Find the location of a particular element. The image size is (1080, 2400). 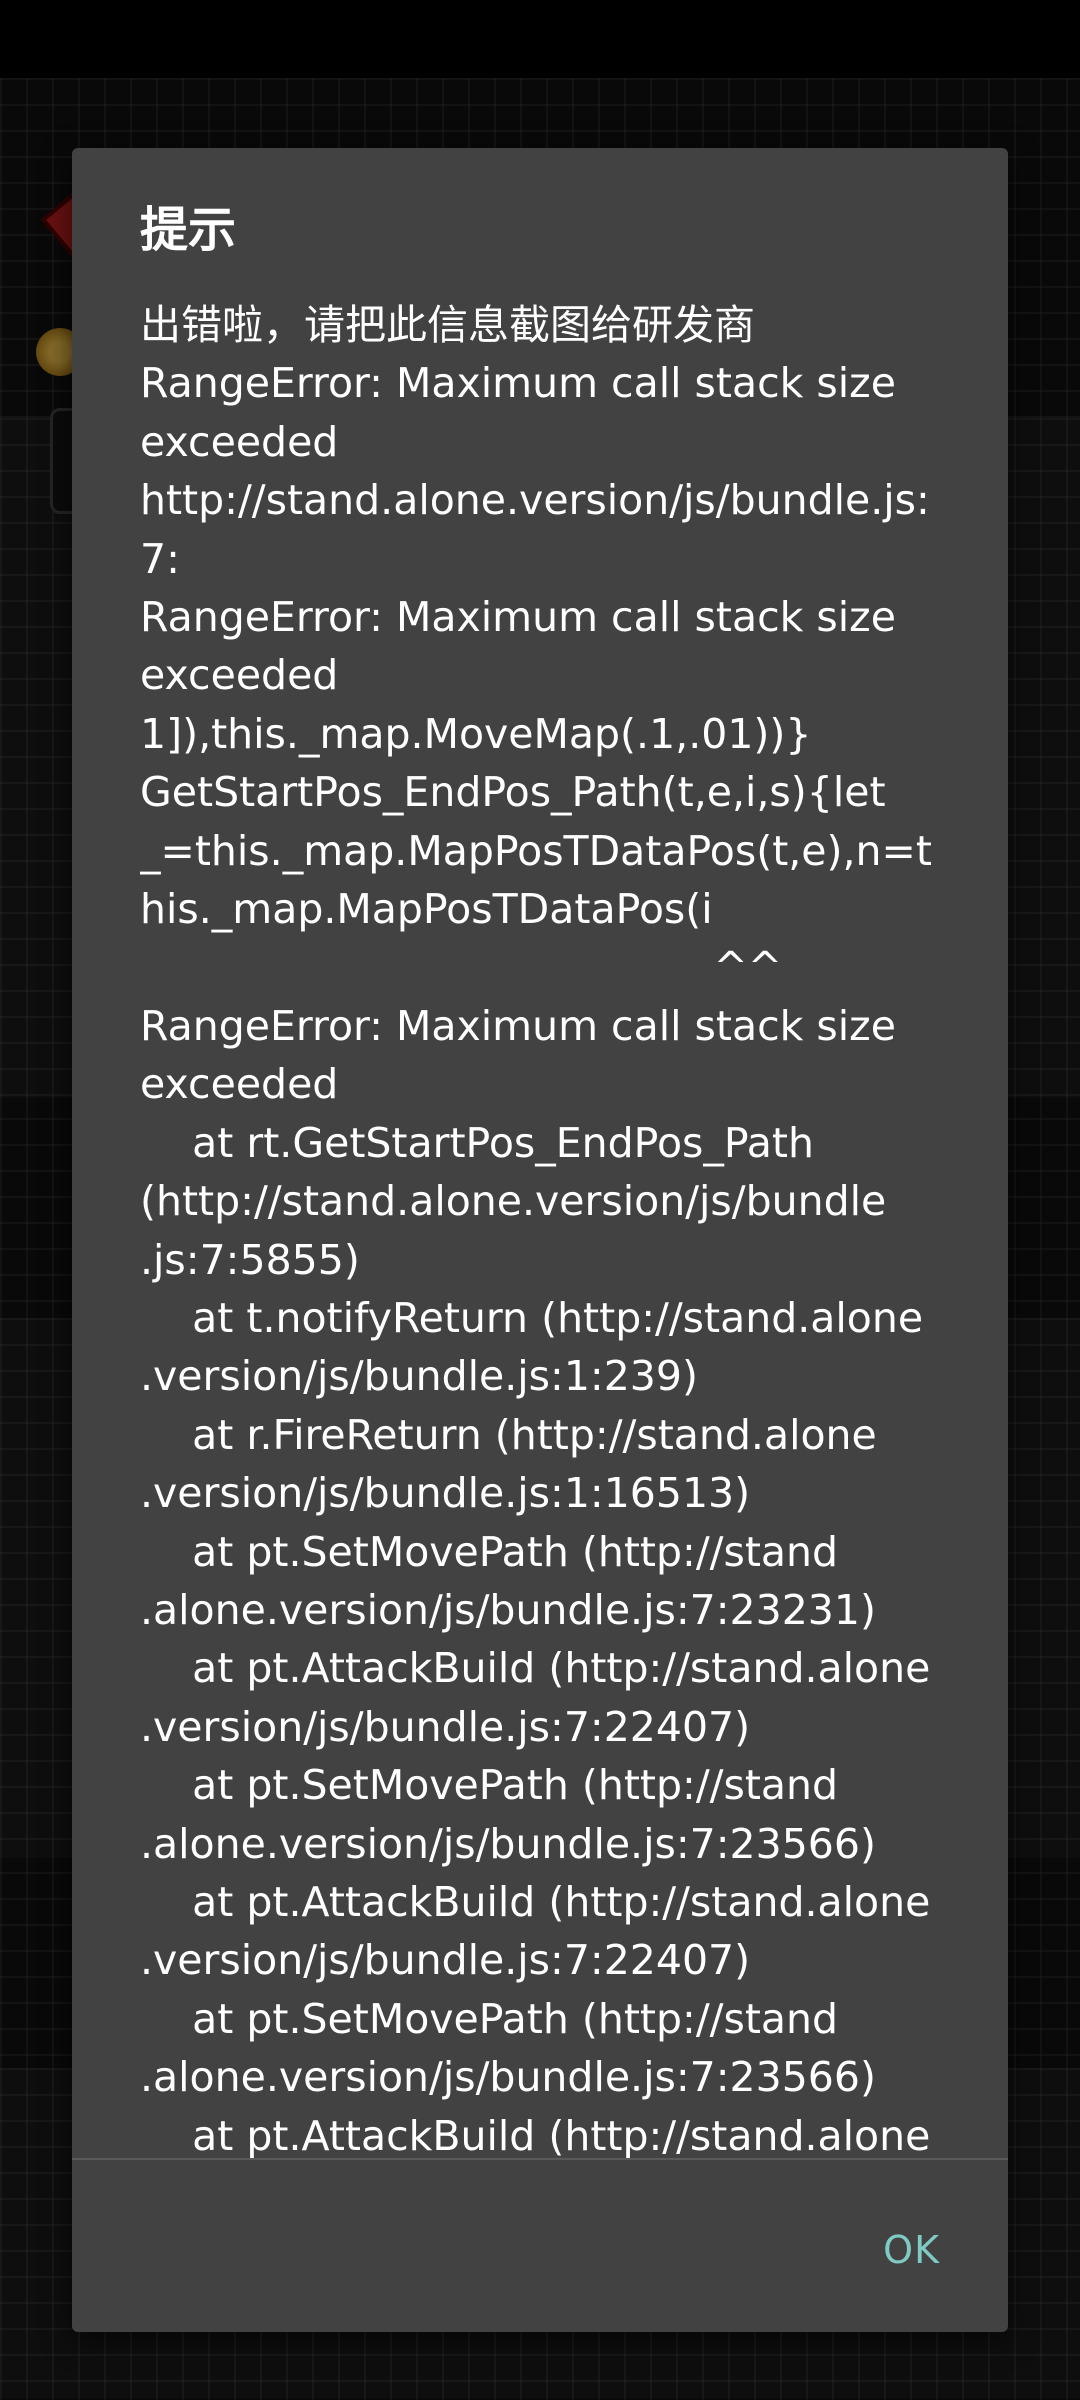

status-bar is located at coordinates (540, 39).